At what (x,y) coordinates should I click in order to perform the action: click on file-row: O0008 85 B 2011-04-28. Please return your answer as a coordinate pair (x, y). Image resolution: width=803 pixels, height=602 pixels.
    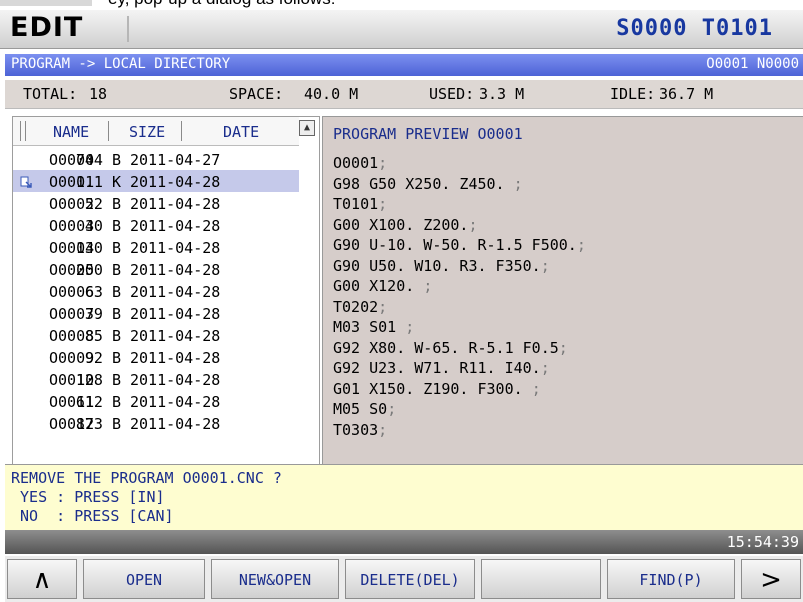
    Looking at the image, I should click on (156, 335).